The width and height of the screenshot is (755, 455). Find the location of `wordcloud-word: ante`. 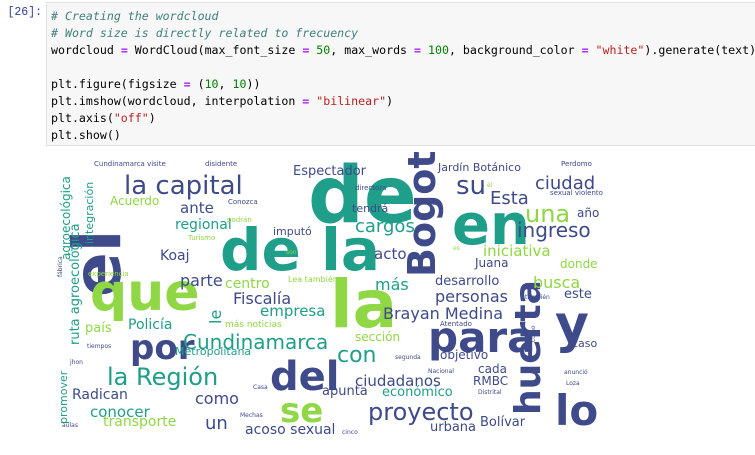

wordcloud-word: ante is located at coordinates (197, 208).